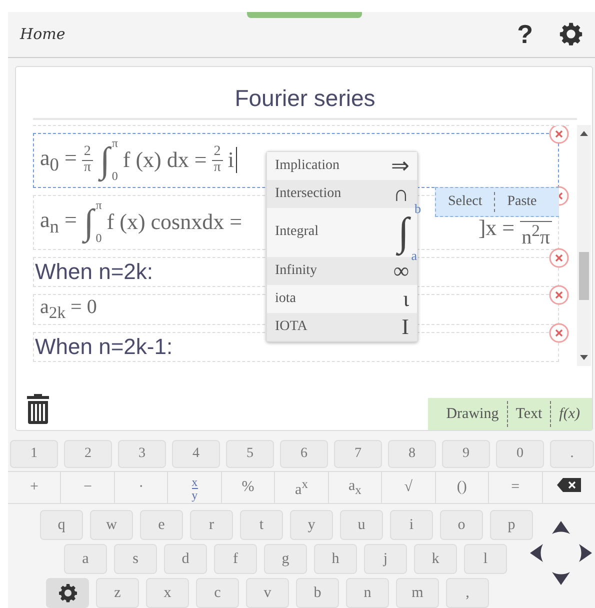 The height and width of the screenshot is (608, 595). What do you see at coordinates (367, 593) in the screenshot?
I see `letter-key: n` at bounding box center [367, 593].